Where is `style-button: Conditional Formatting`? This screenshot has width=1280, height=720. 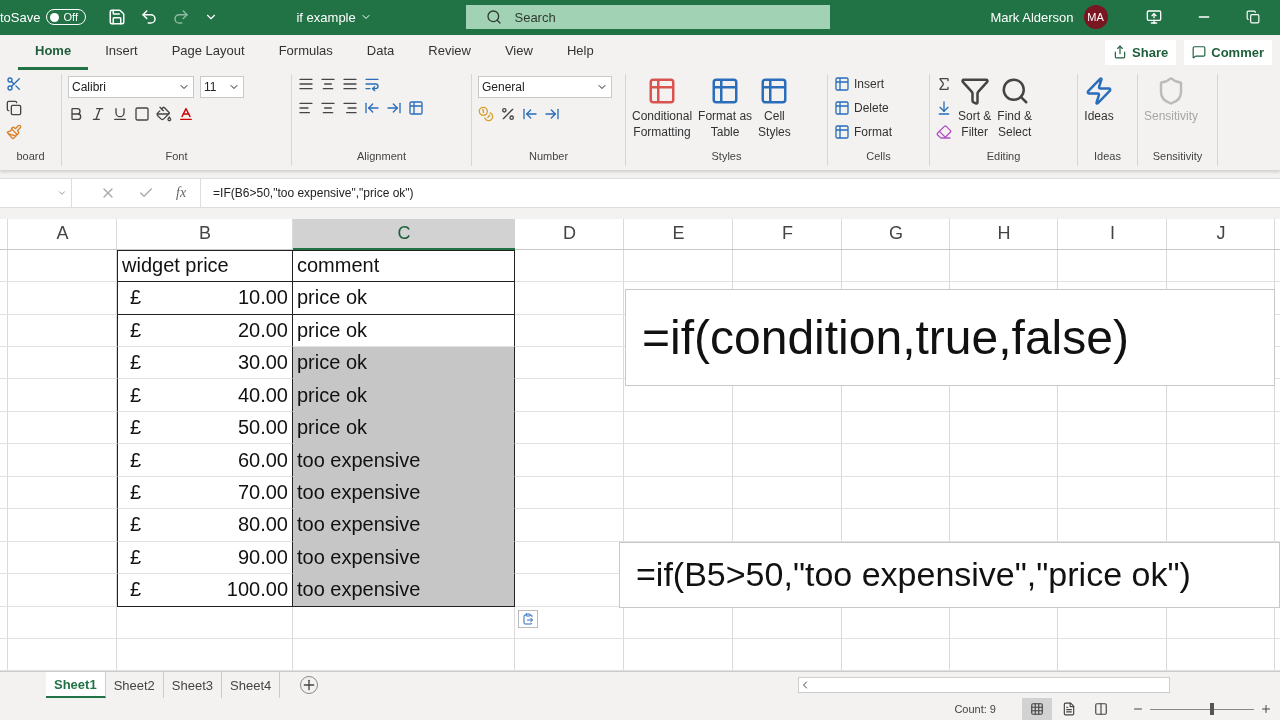
style-button: Conditional Formatting is located at coordinates (662, 107).